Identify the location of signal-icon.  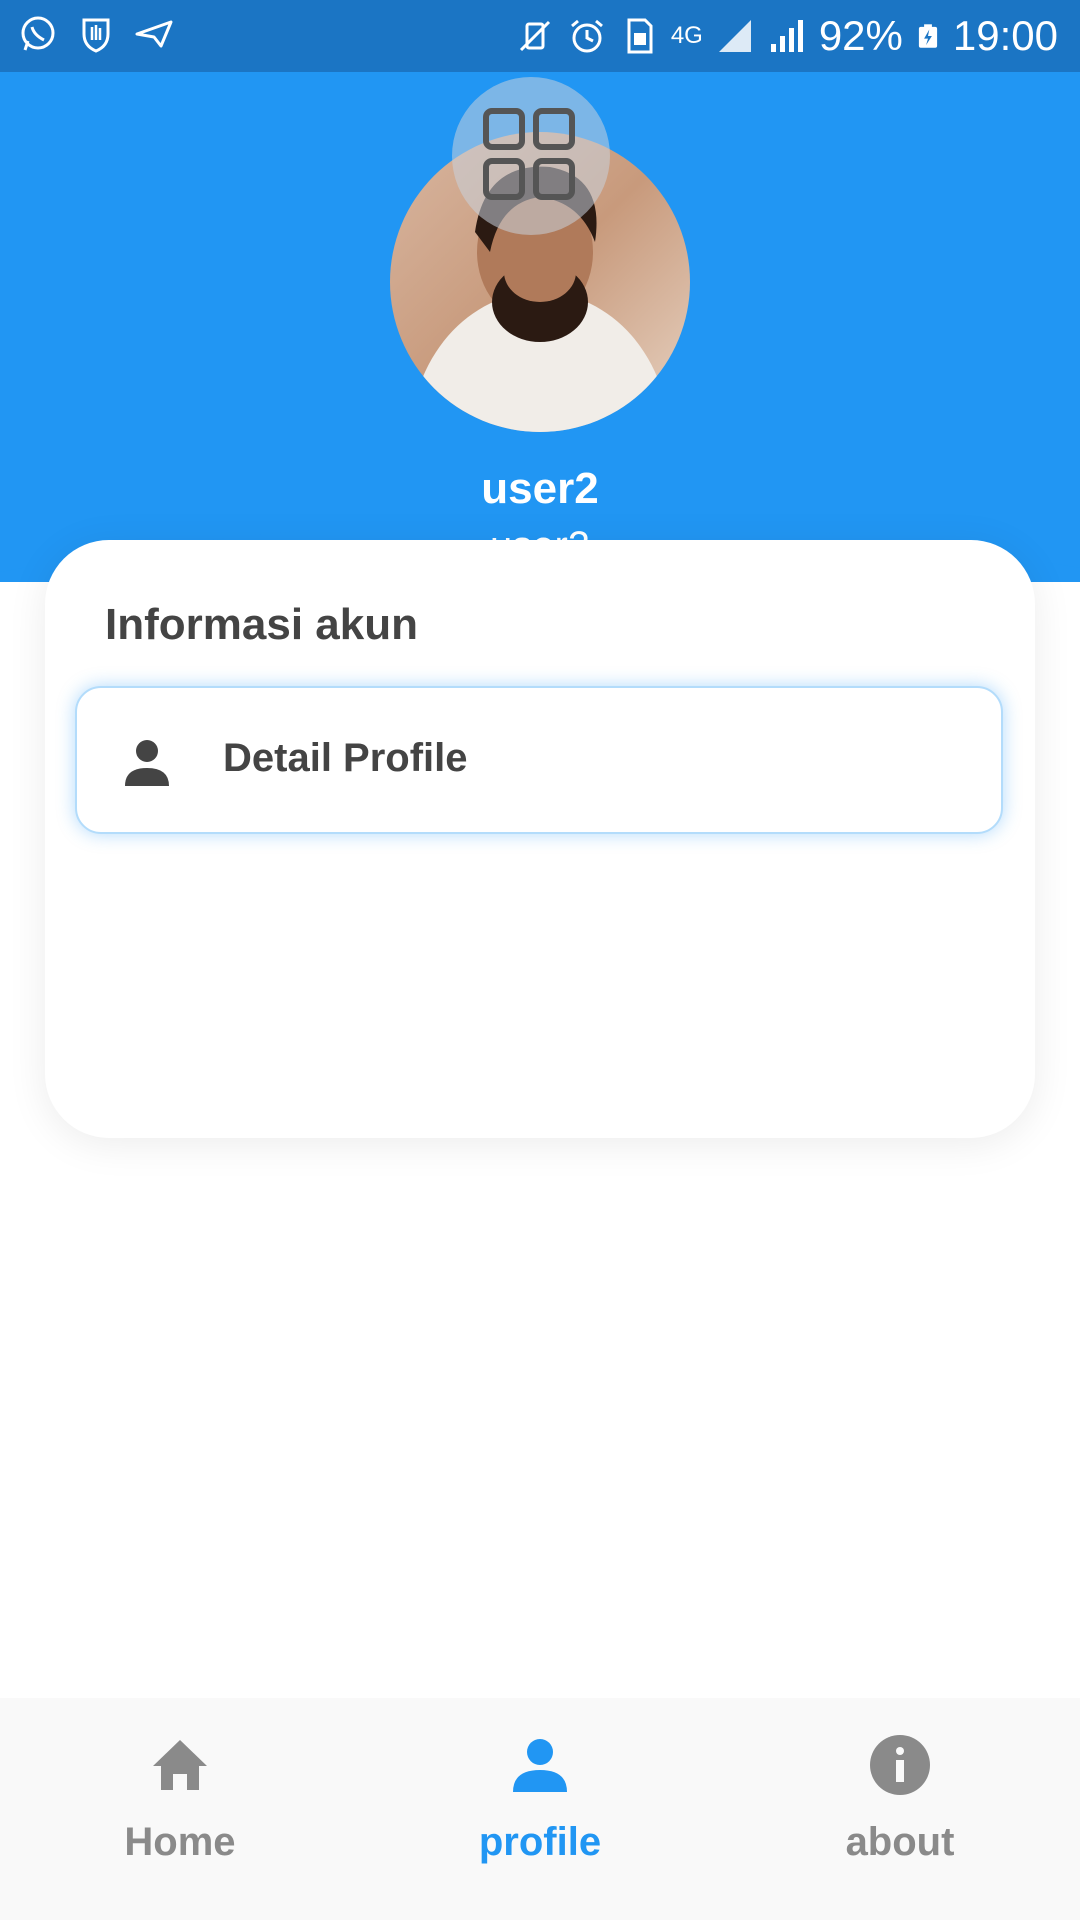
(734, 36).